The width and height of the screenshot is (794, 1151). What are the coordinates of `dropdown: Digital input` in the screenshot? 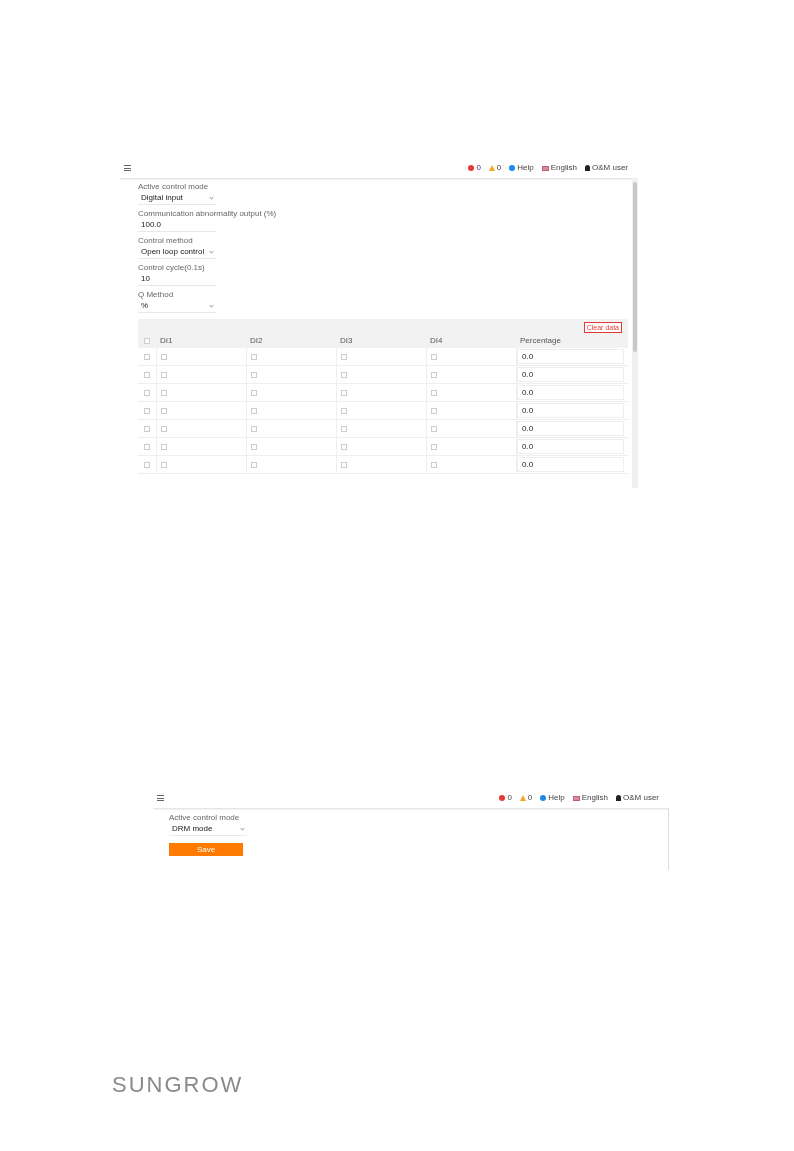 It's located at (177, 198).